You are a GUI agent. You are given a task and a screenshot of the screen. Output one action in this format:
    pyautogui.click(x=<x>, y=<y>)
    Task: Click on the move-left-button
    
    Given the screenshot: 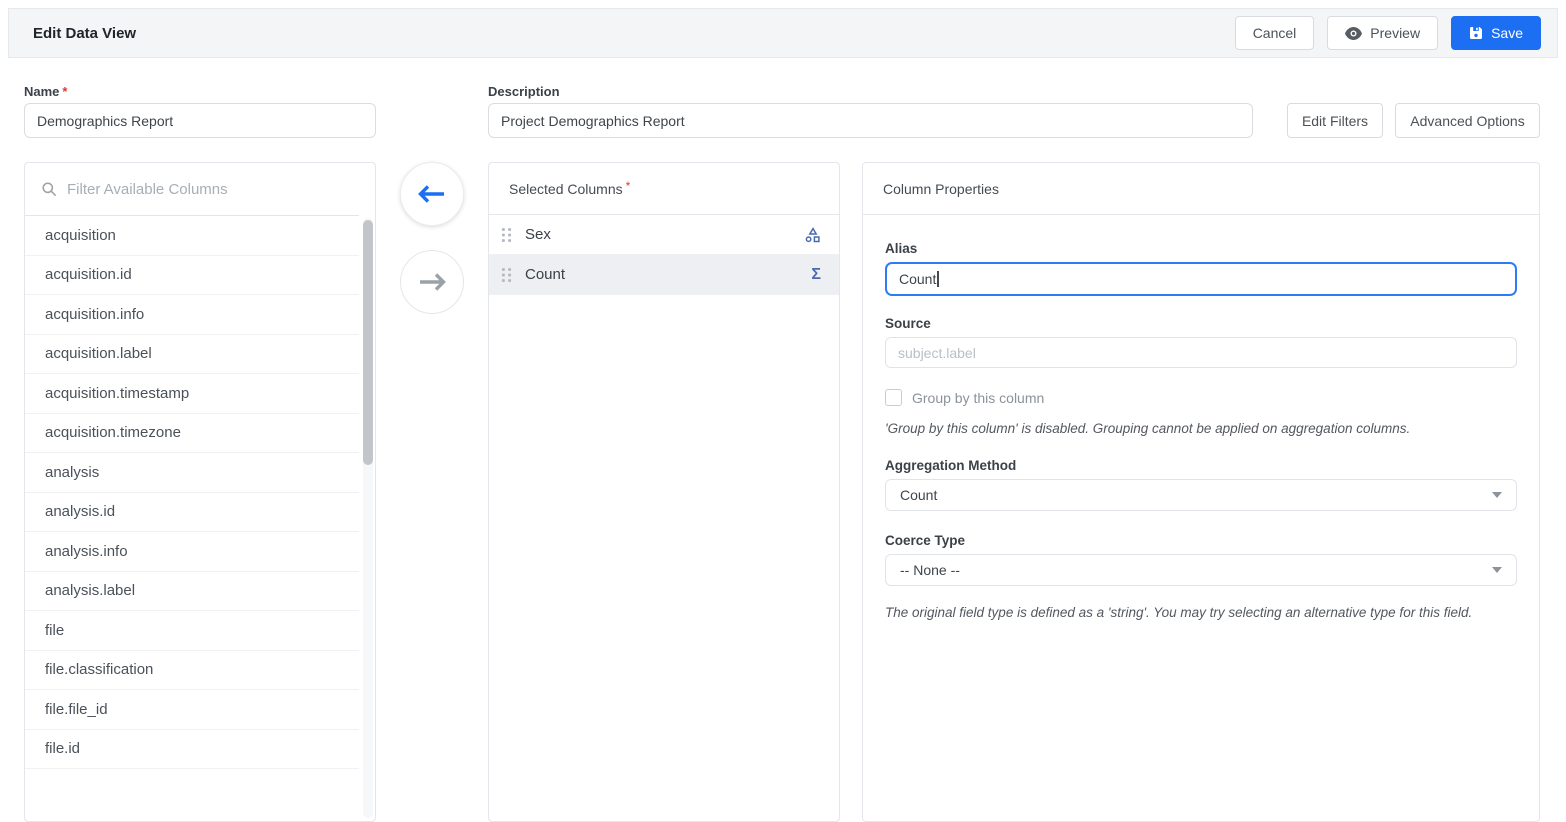 What is the action you would take?
    pyautogui.click(x=432, y=194)
    